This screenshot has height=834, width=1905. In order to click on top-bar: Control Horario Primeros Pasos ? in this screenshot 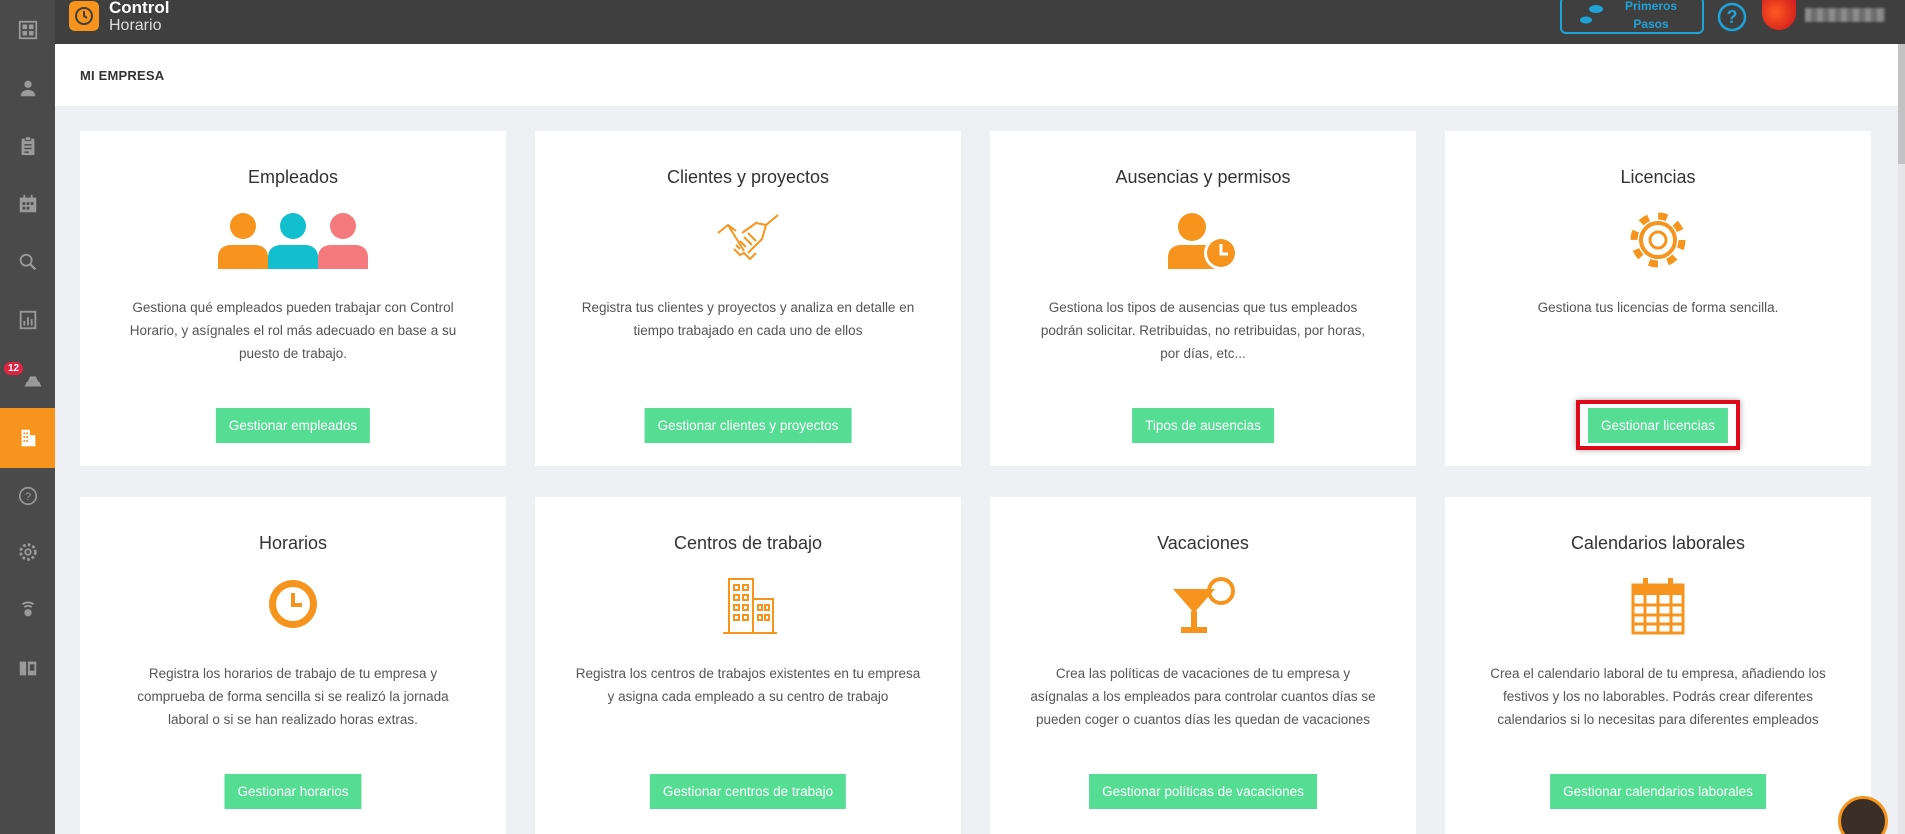, I will do `click(980, 22)`.